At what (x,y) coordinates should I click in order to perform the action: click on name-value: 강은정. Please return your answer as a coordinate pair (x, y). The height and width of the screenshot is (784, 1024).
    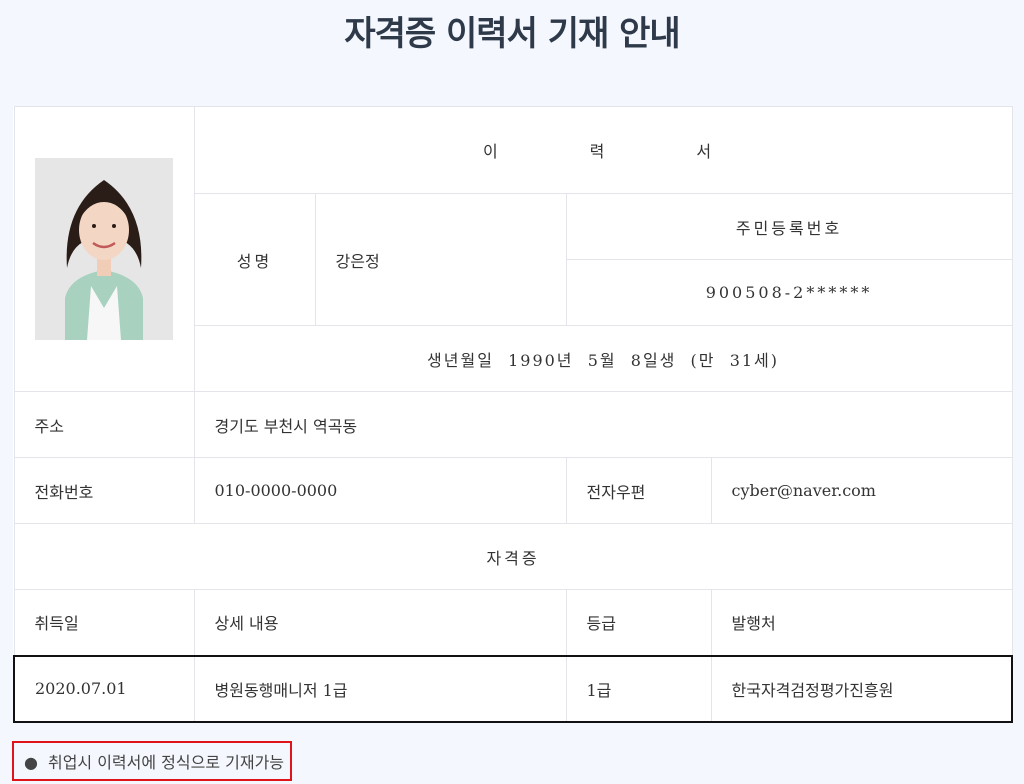
    Looking at the image, I should click on (440, 259).